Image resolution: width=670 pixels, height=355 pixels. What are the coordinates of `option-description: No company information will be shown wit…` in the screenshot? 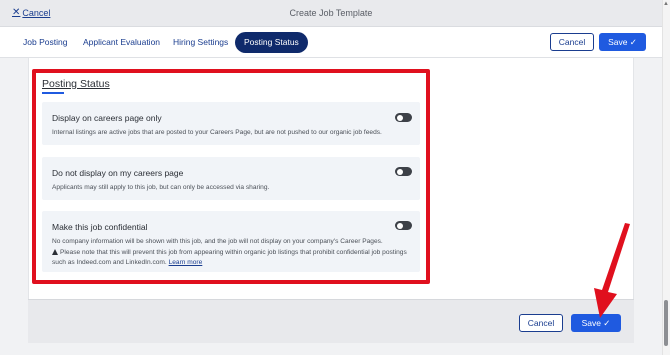 It's located at (229, 253).